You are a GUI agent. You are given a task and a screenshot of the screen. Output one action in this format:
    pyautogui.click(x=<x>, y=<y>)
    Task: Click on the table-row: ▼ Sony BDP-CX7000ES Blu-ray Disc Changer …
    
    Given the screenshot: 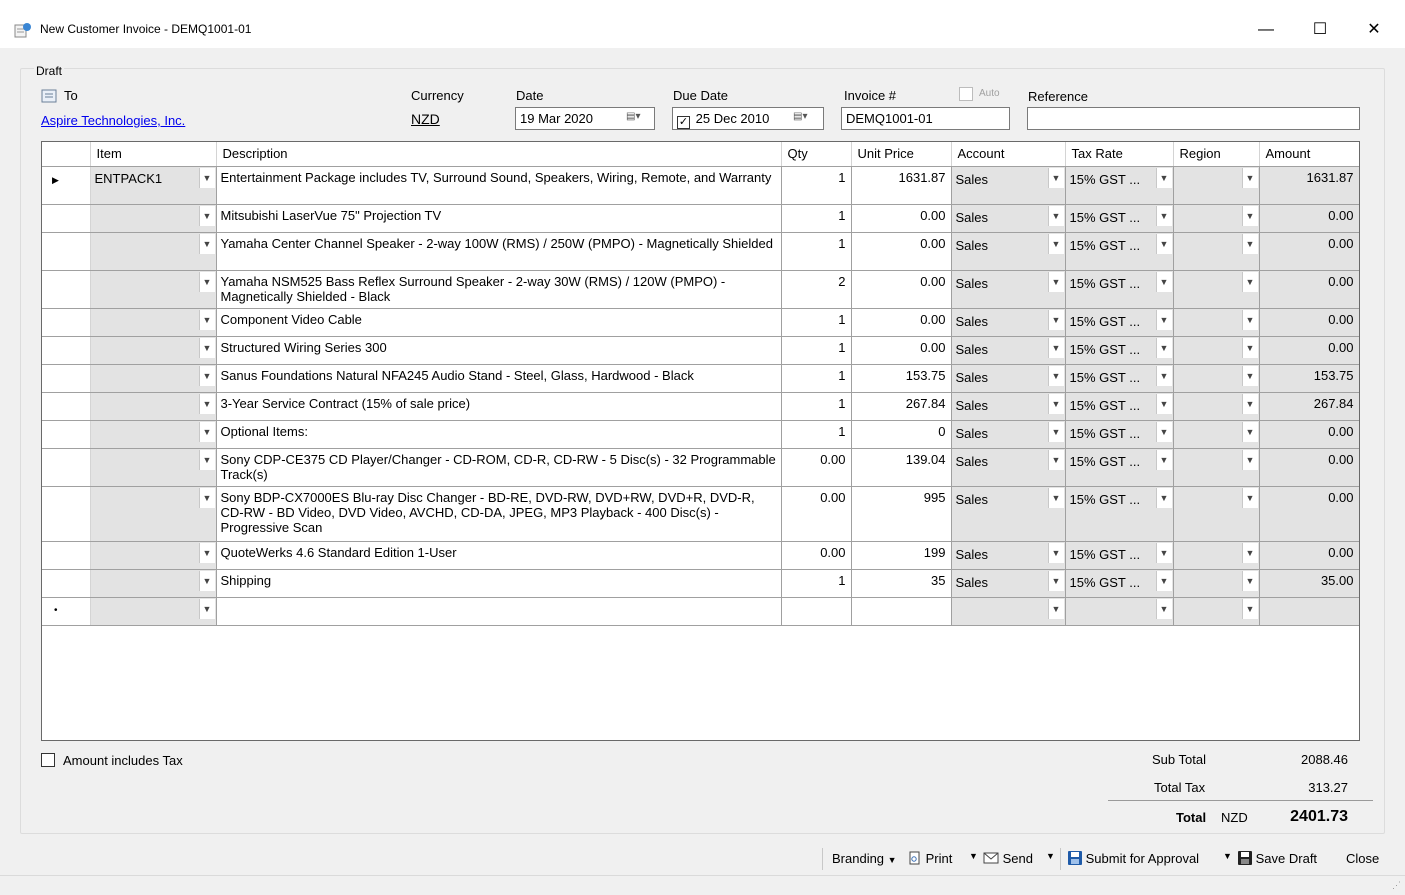 What is the action you would take?
    pyautogui.click(x=700, y=514)
    